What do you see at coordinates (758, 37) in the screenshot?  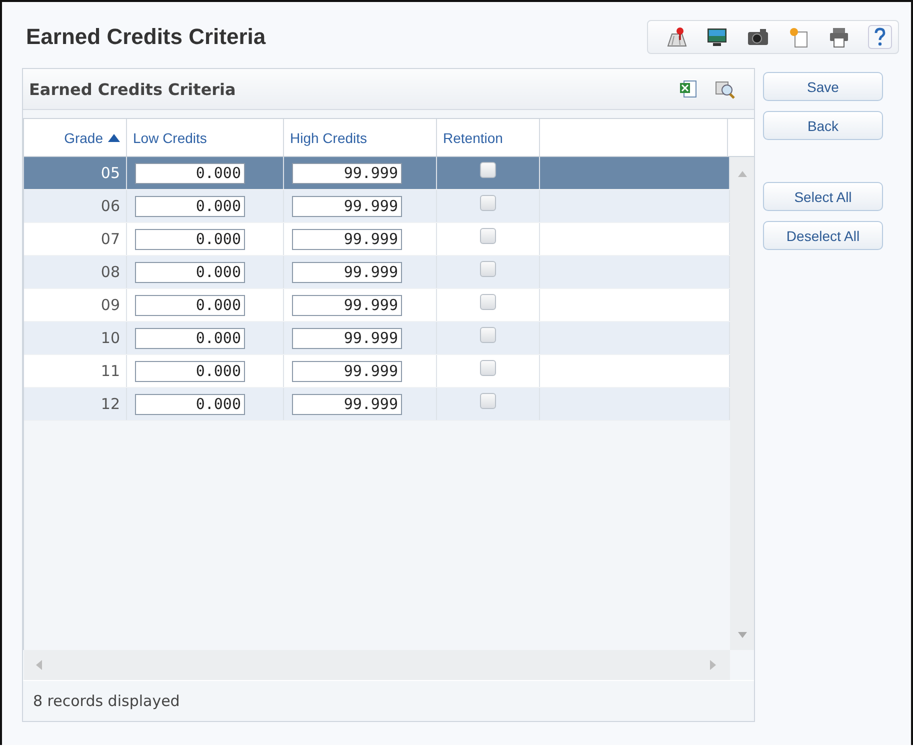 I see `camera-icon` at bounding box center [758, 37].